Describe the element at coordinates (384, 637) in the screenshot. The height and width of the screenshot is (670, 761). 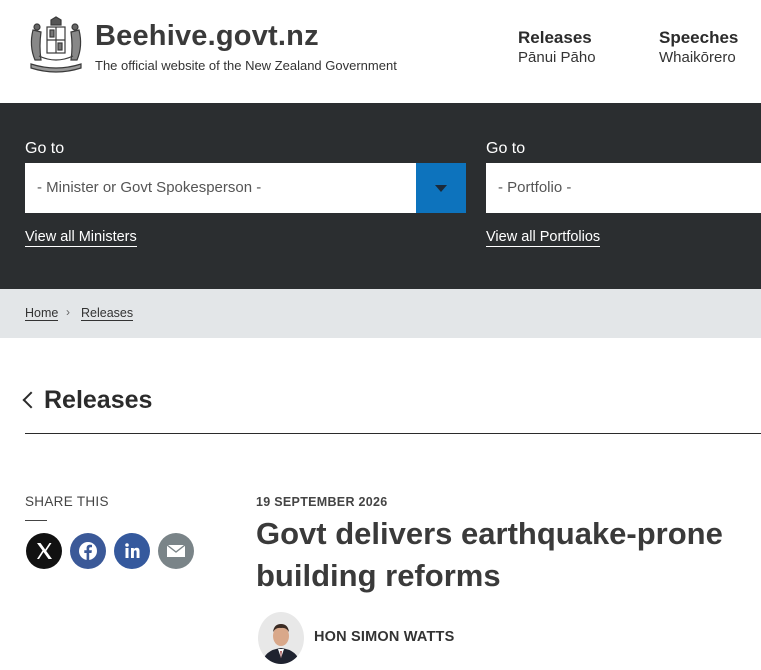
I see `minister-name: HON SIMON WATTS` at that location.